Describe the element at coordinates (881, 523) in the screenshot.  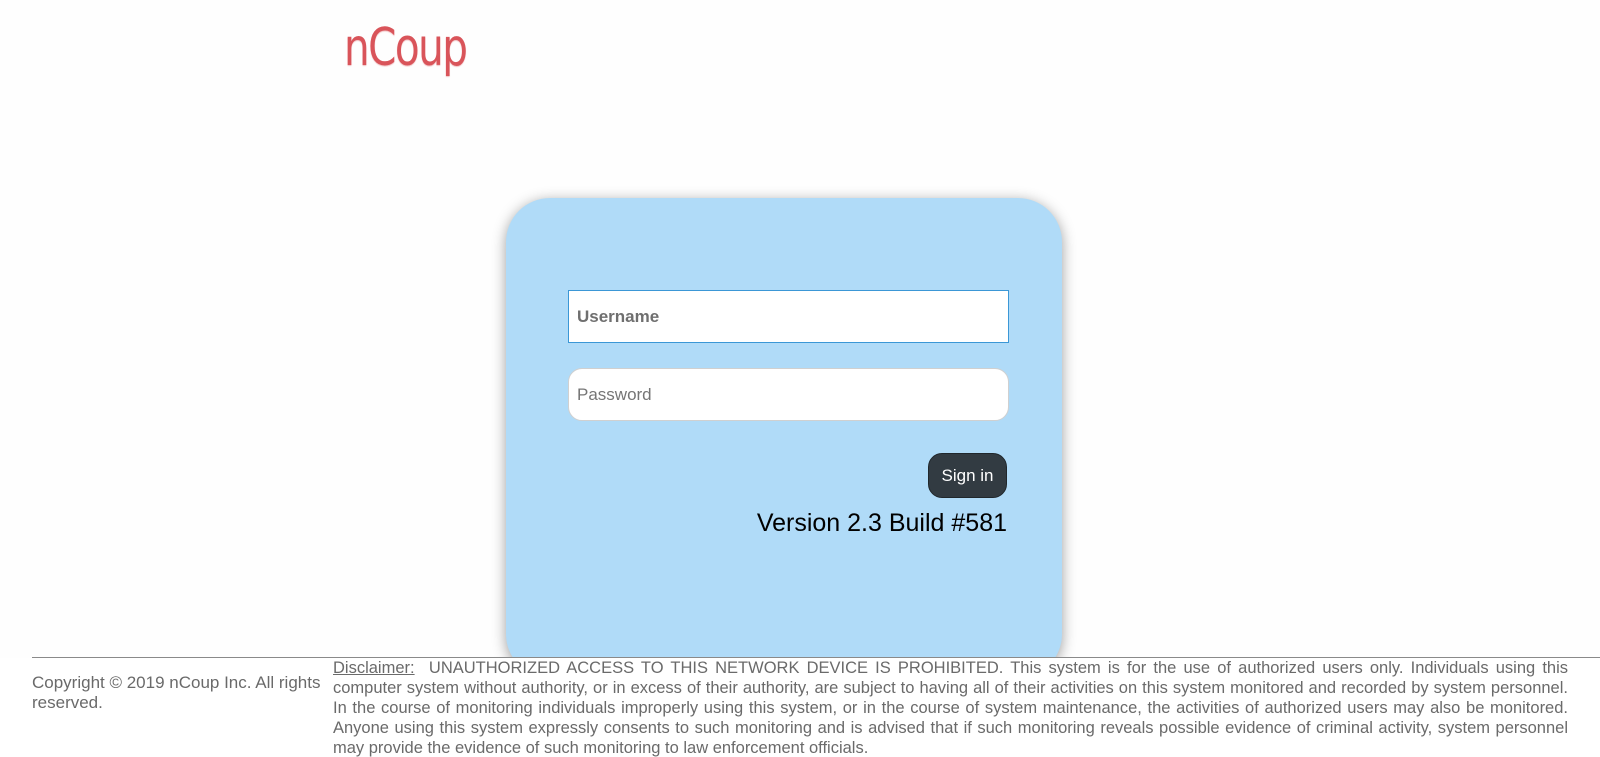
I see `version-label: Version 2.3 Build #581` at that location.